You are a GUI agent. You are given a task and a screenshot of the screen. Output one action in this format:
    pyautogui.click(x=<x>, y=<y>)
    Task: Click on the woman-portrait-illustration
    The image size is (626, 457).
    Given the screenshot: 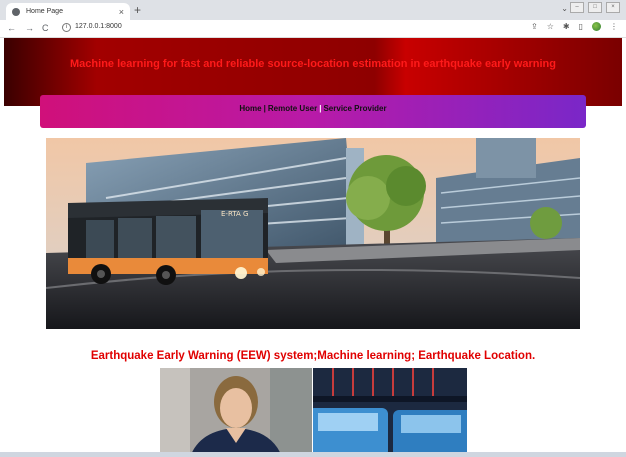 What is the action you would take?
    pyautogui.click(x=236, y=412)
    